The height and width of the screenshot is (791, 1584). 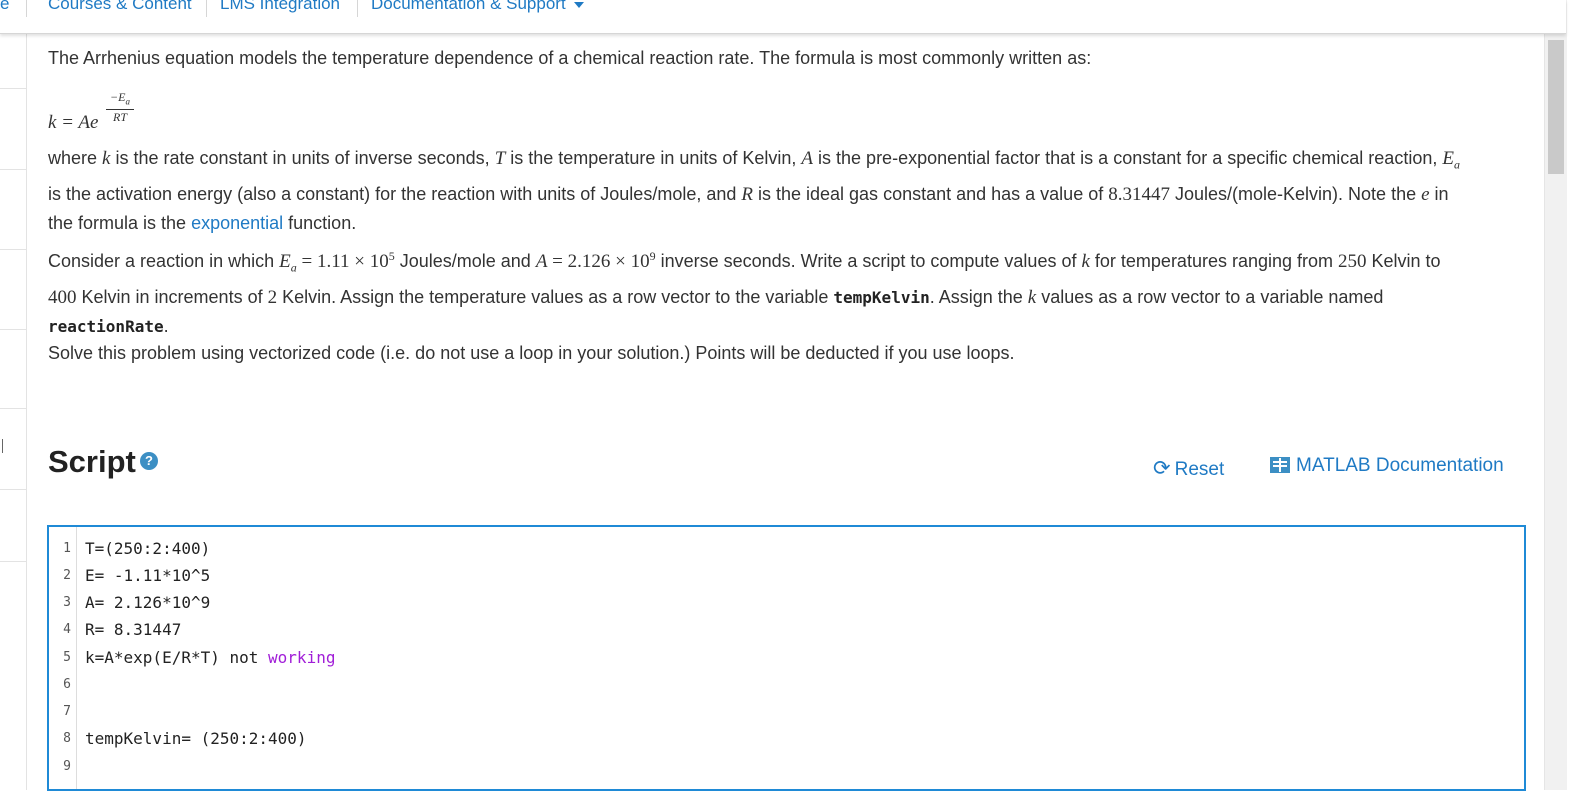 I want to click on line-code: E= -1.11*10^5, so click(x=148, y=575).